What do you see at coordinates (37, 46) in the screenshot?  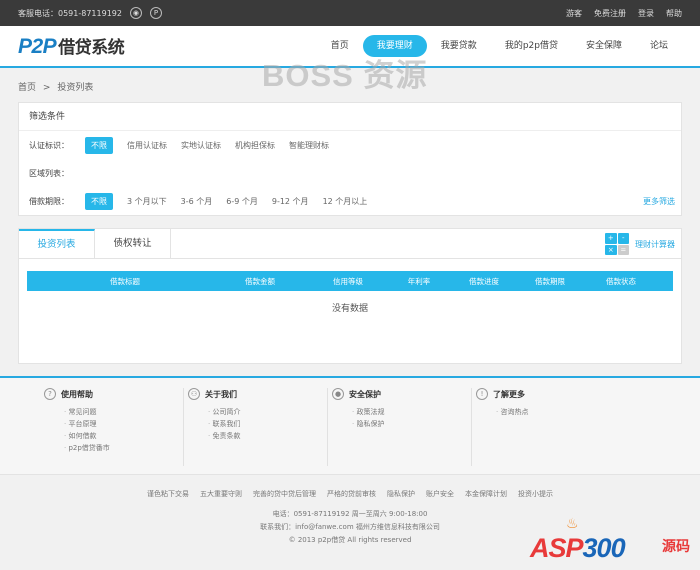 I see `logo-latin: P2P` at bounding box center [37, 46].